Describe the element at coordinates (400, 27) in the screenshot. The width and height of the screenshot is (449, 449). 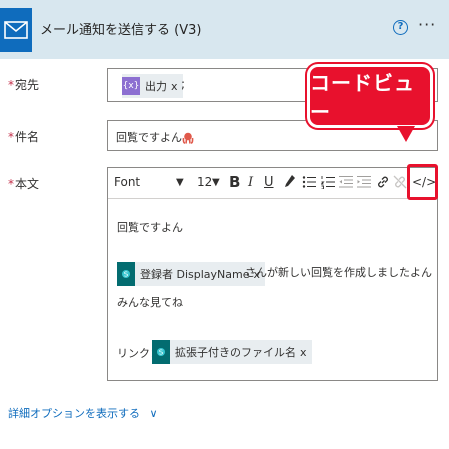
I see `help-icon: ?` at that location.